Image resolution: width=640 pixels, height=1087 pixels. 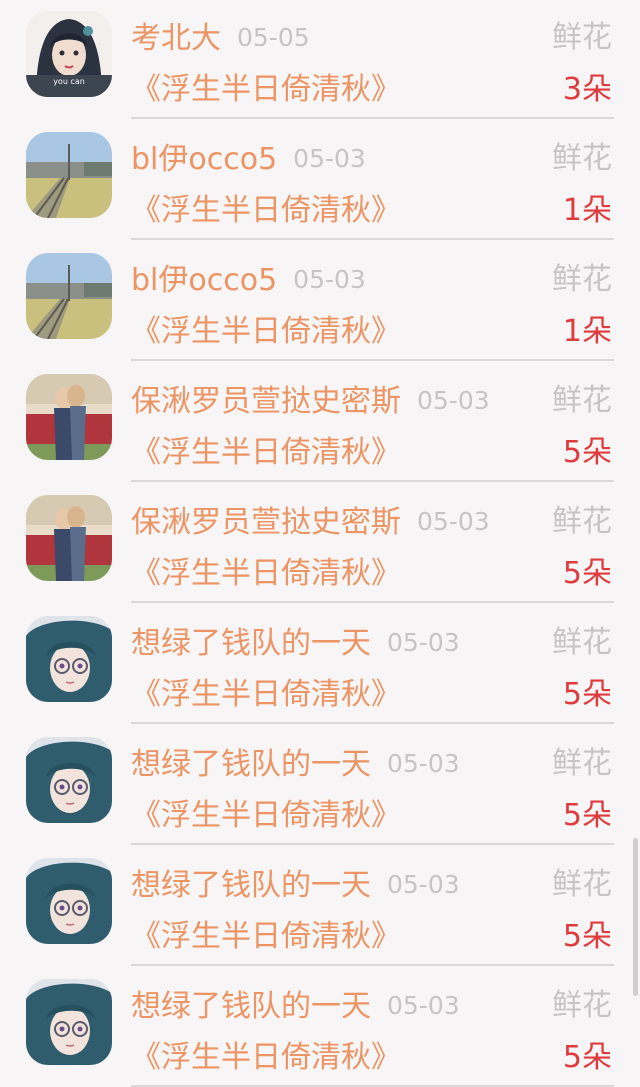 I want to click on gift-date: 05-05, so click(x=273, y=37).